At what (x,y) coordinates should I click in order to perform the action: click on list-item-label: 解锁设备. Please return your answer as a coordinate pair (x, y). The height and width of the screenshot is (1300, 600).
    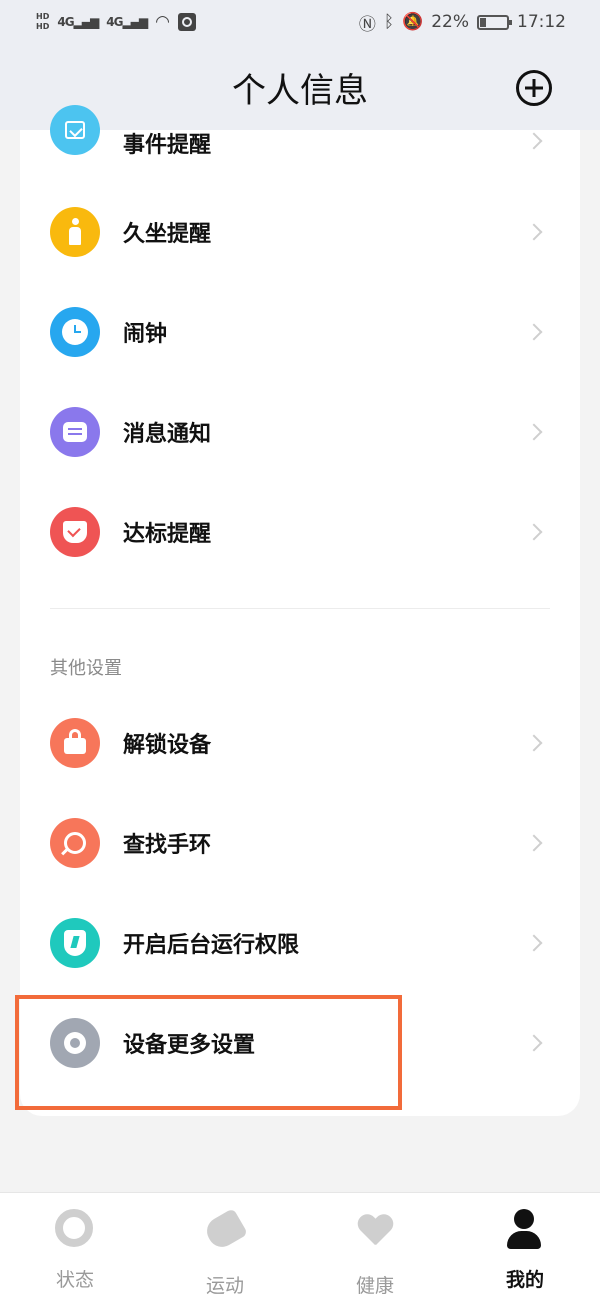
    Looking at the image, I should click on (167, 745).